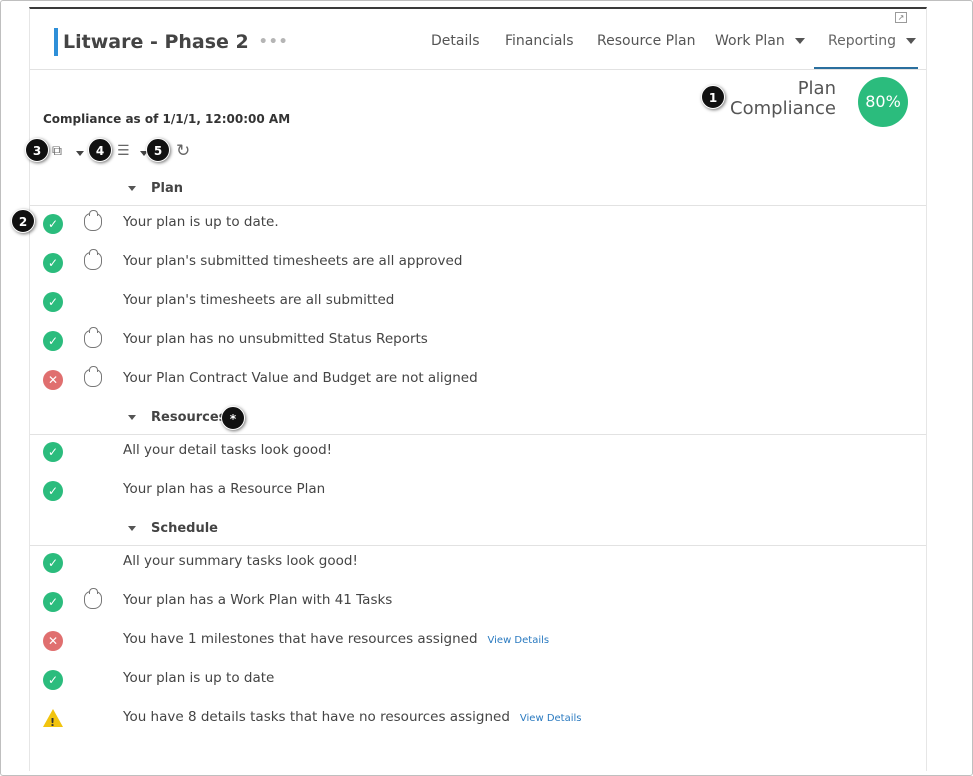  I want to click on check-row: ✓ Your plan has a Work Plan with 41 Tasks, so click(478, 602).